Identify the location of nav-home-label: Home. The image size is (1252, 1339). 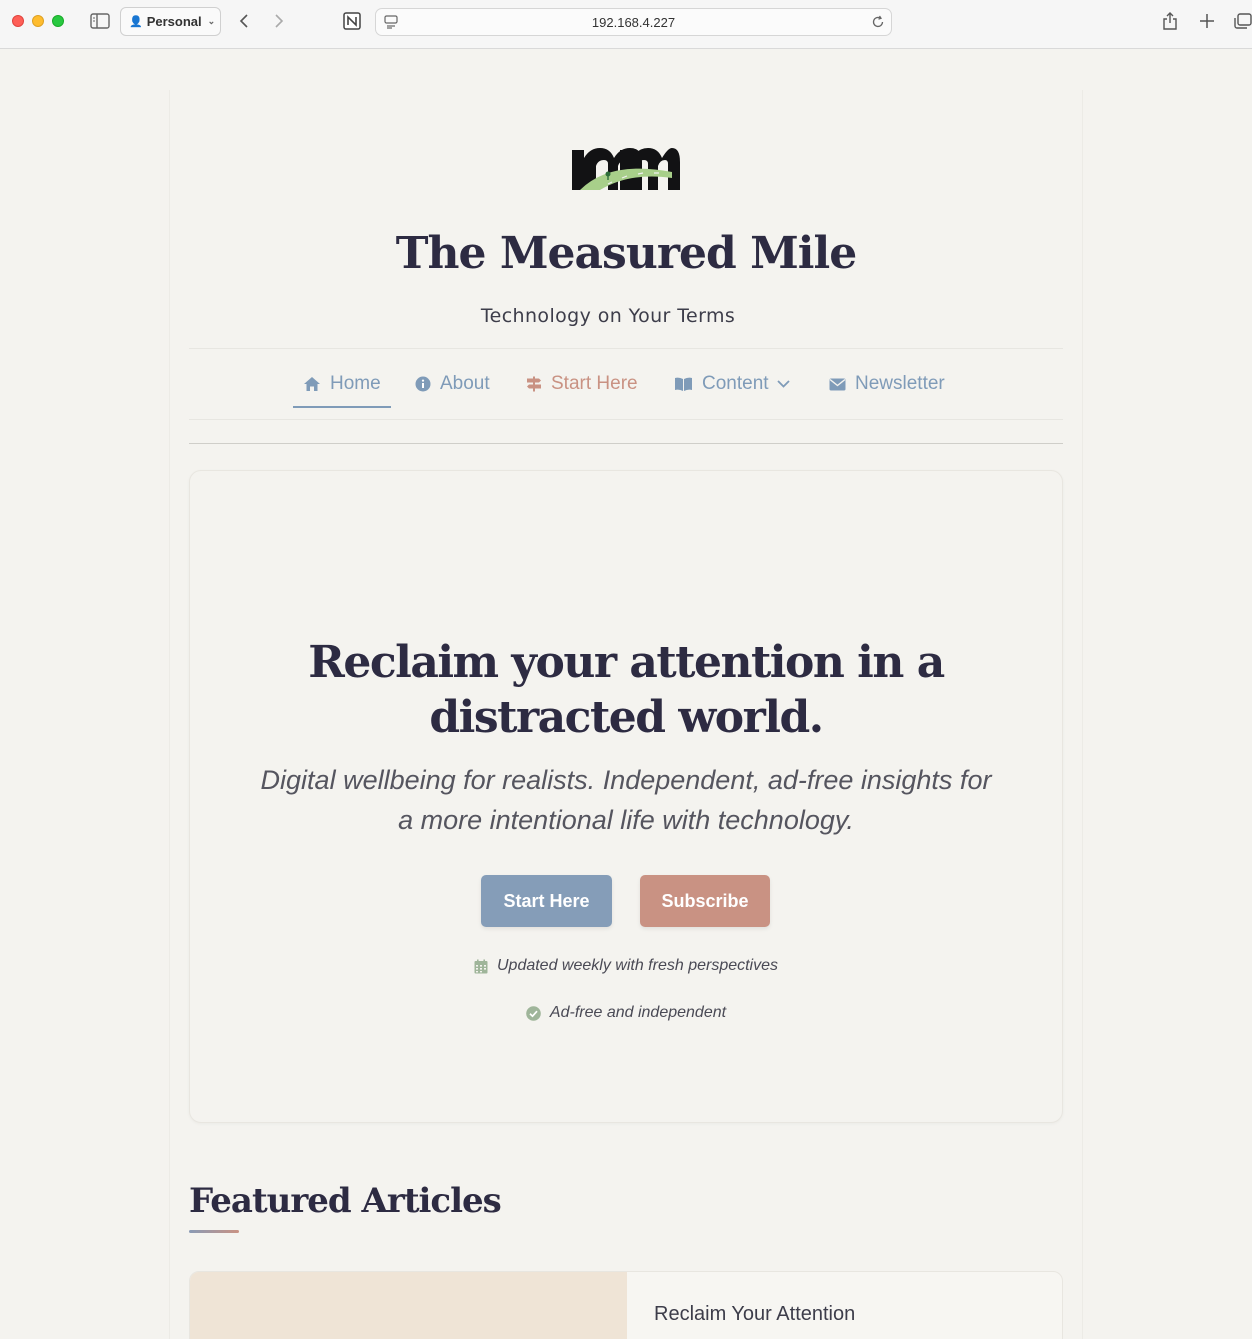
(355, 383).